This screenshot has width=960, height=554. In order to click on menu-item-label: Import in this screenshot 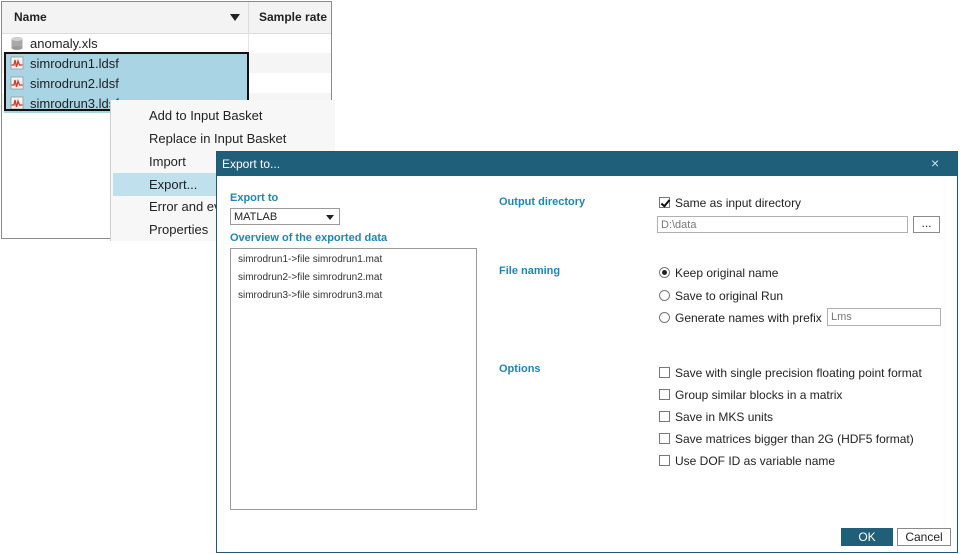, I will do `click(167, 161)`.